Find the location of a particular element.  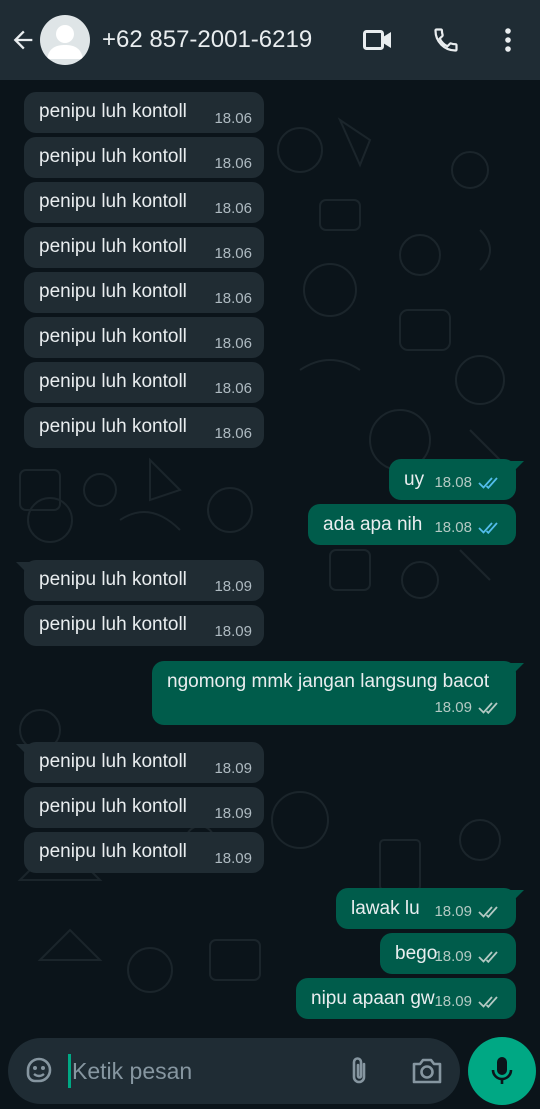

text-caret is located at coordinates (69, 1071).